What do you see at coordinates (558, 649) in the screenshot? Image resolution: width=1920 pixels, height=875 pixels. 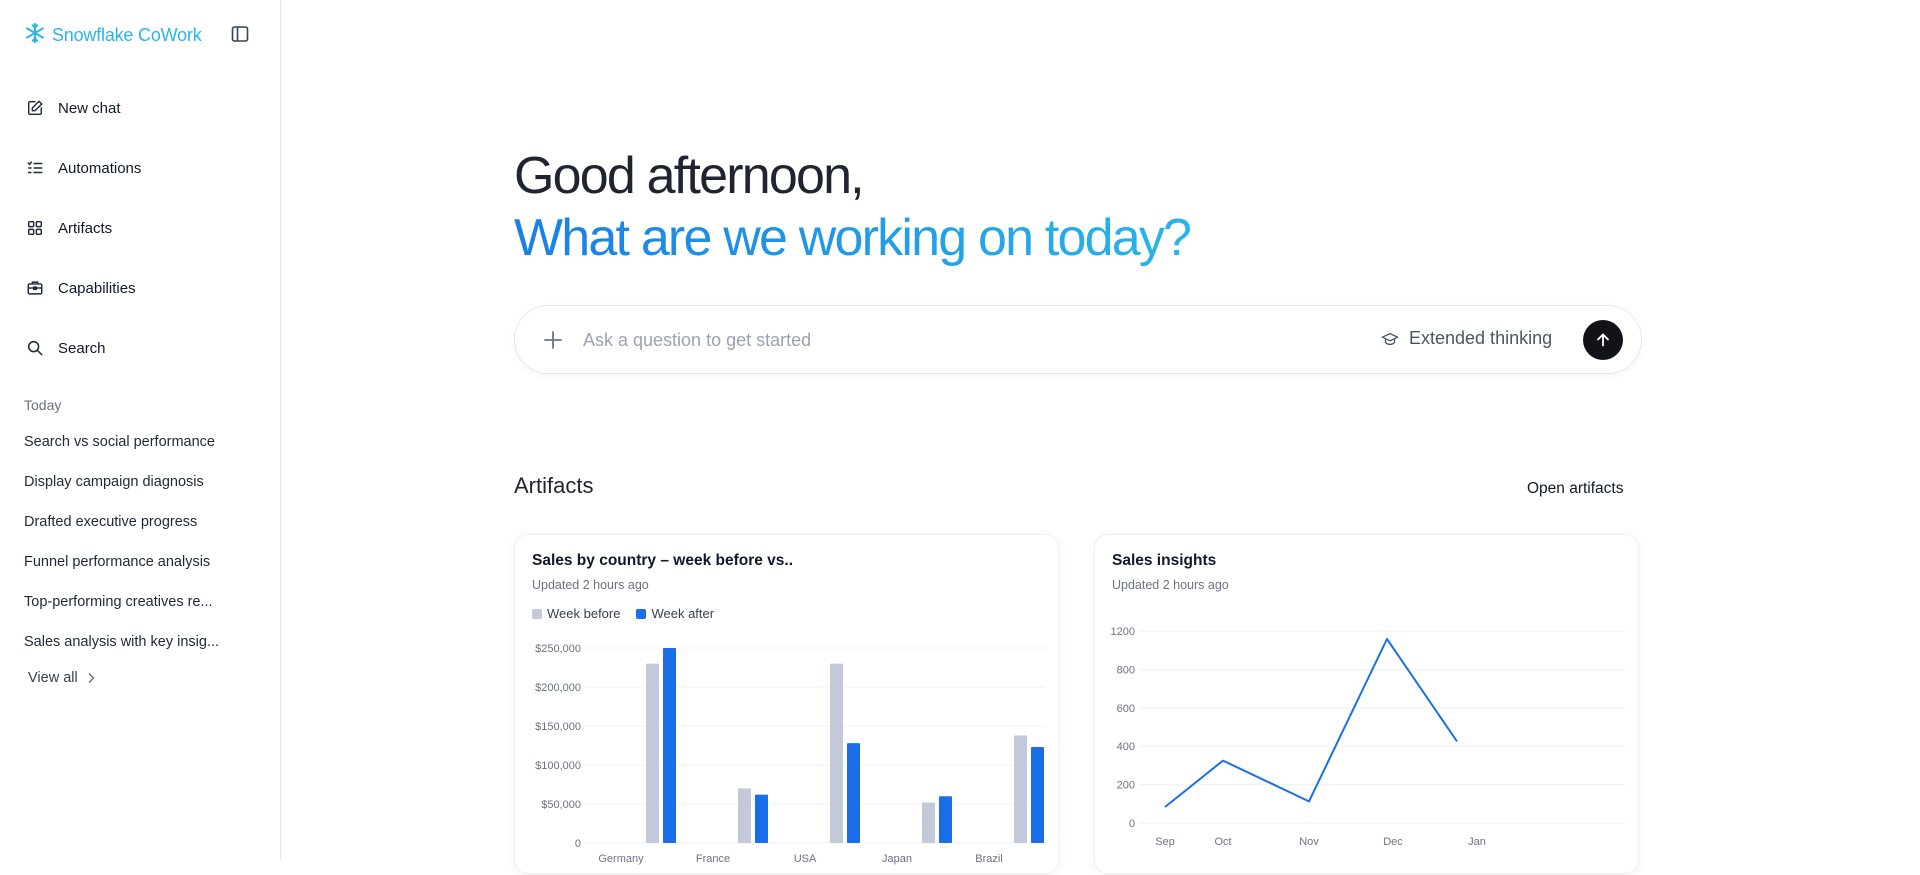 I see `y-tick-label: $250,000` at bounding box center [558, 649].